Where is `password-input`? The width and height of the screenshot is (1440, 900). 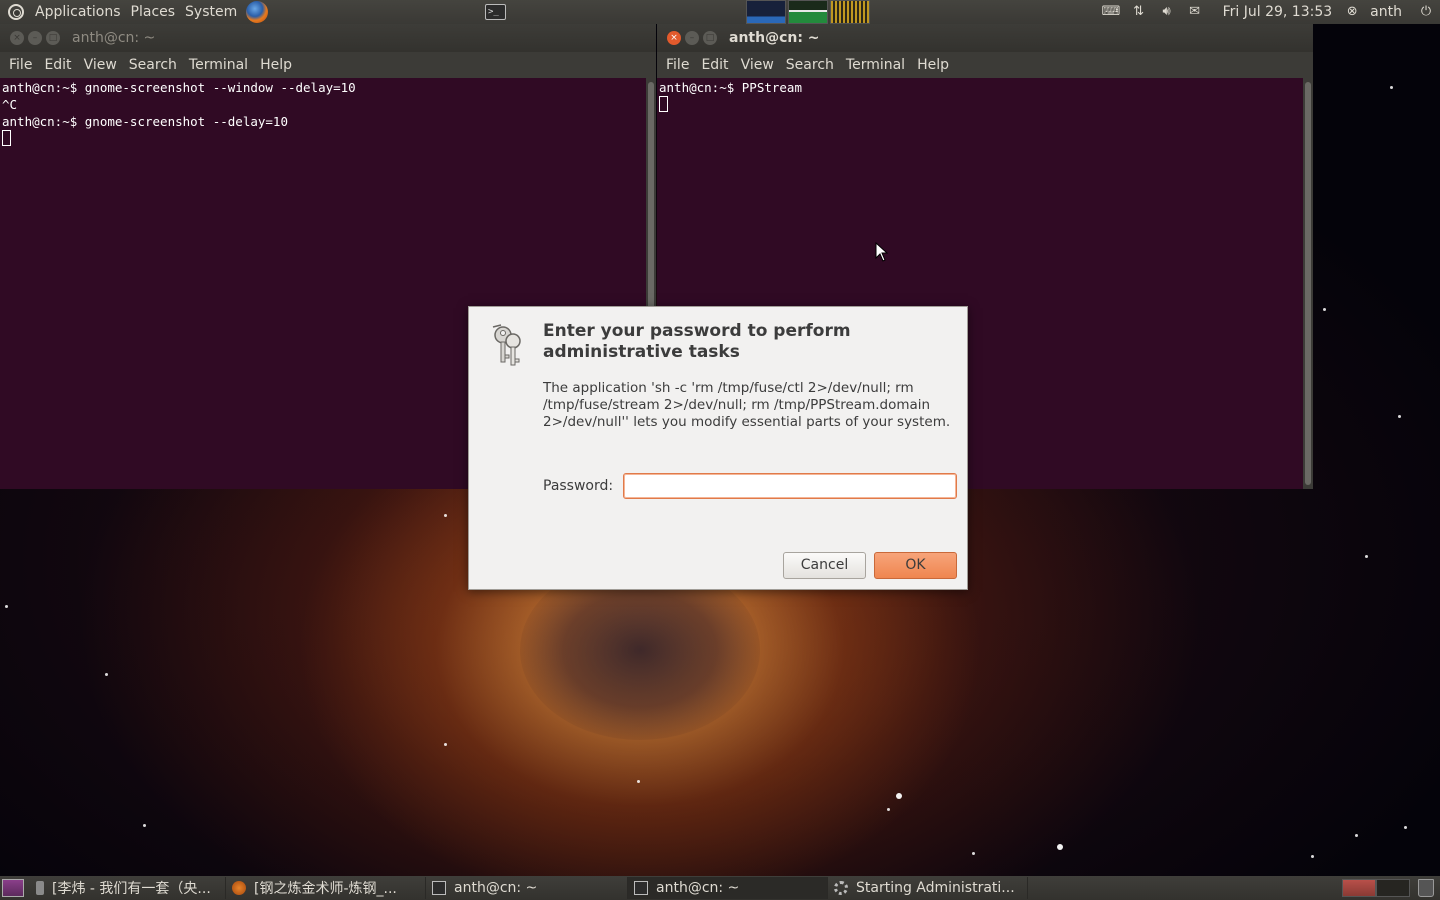
password-input is located at coordinates (790, 486).